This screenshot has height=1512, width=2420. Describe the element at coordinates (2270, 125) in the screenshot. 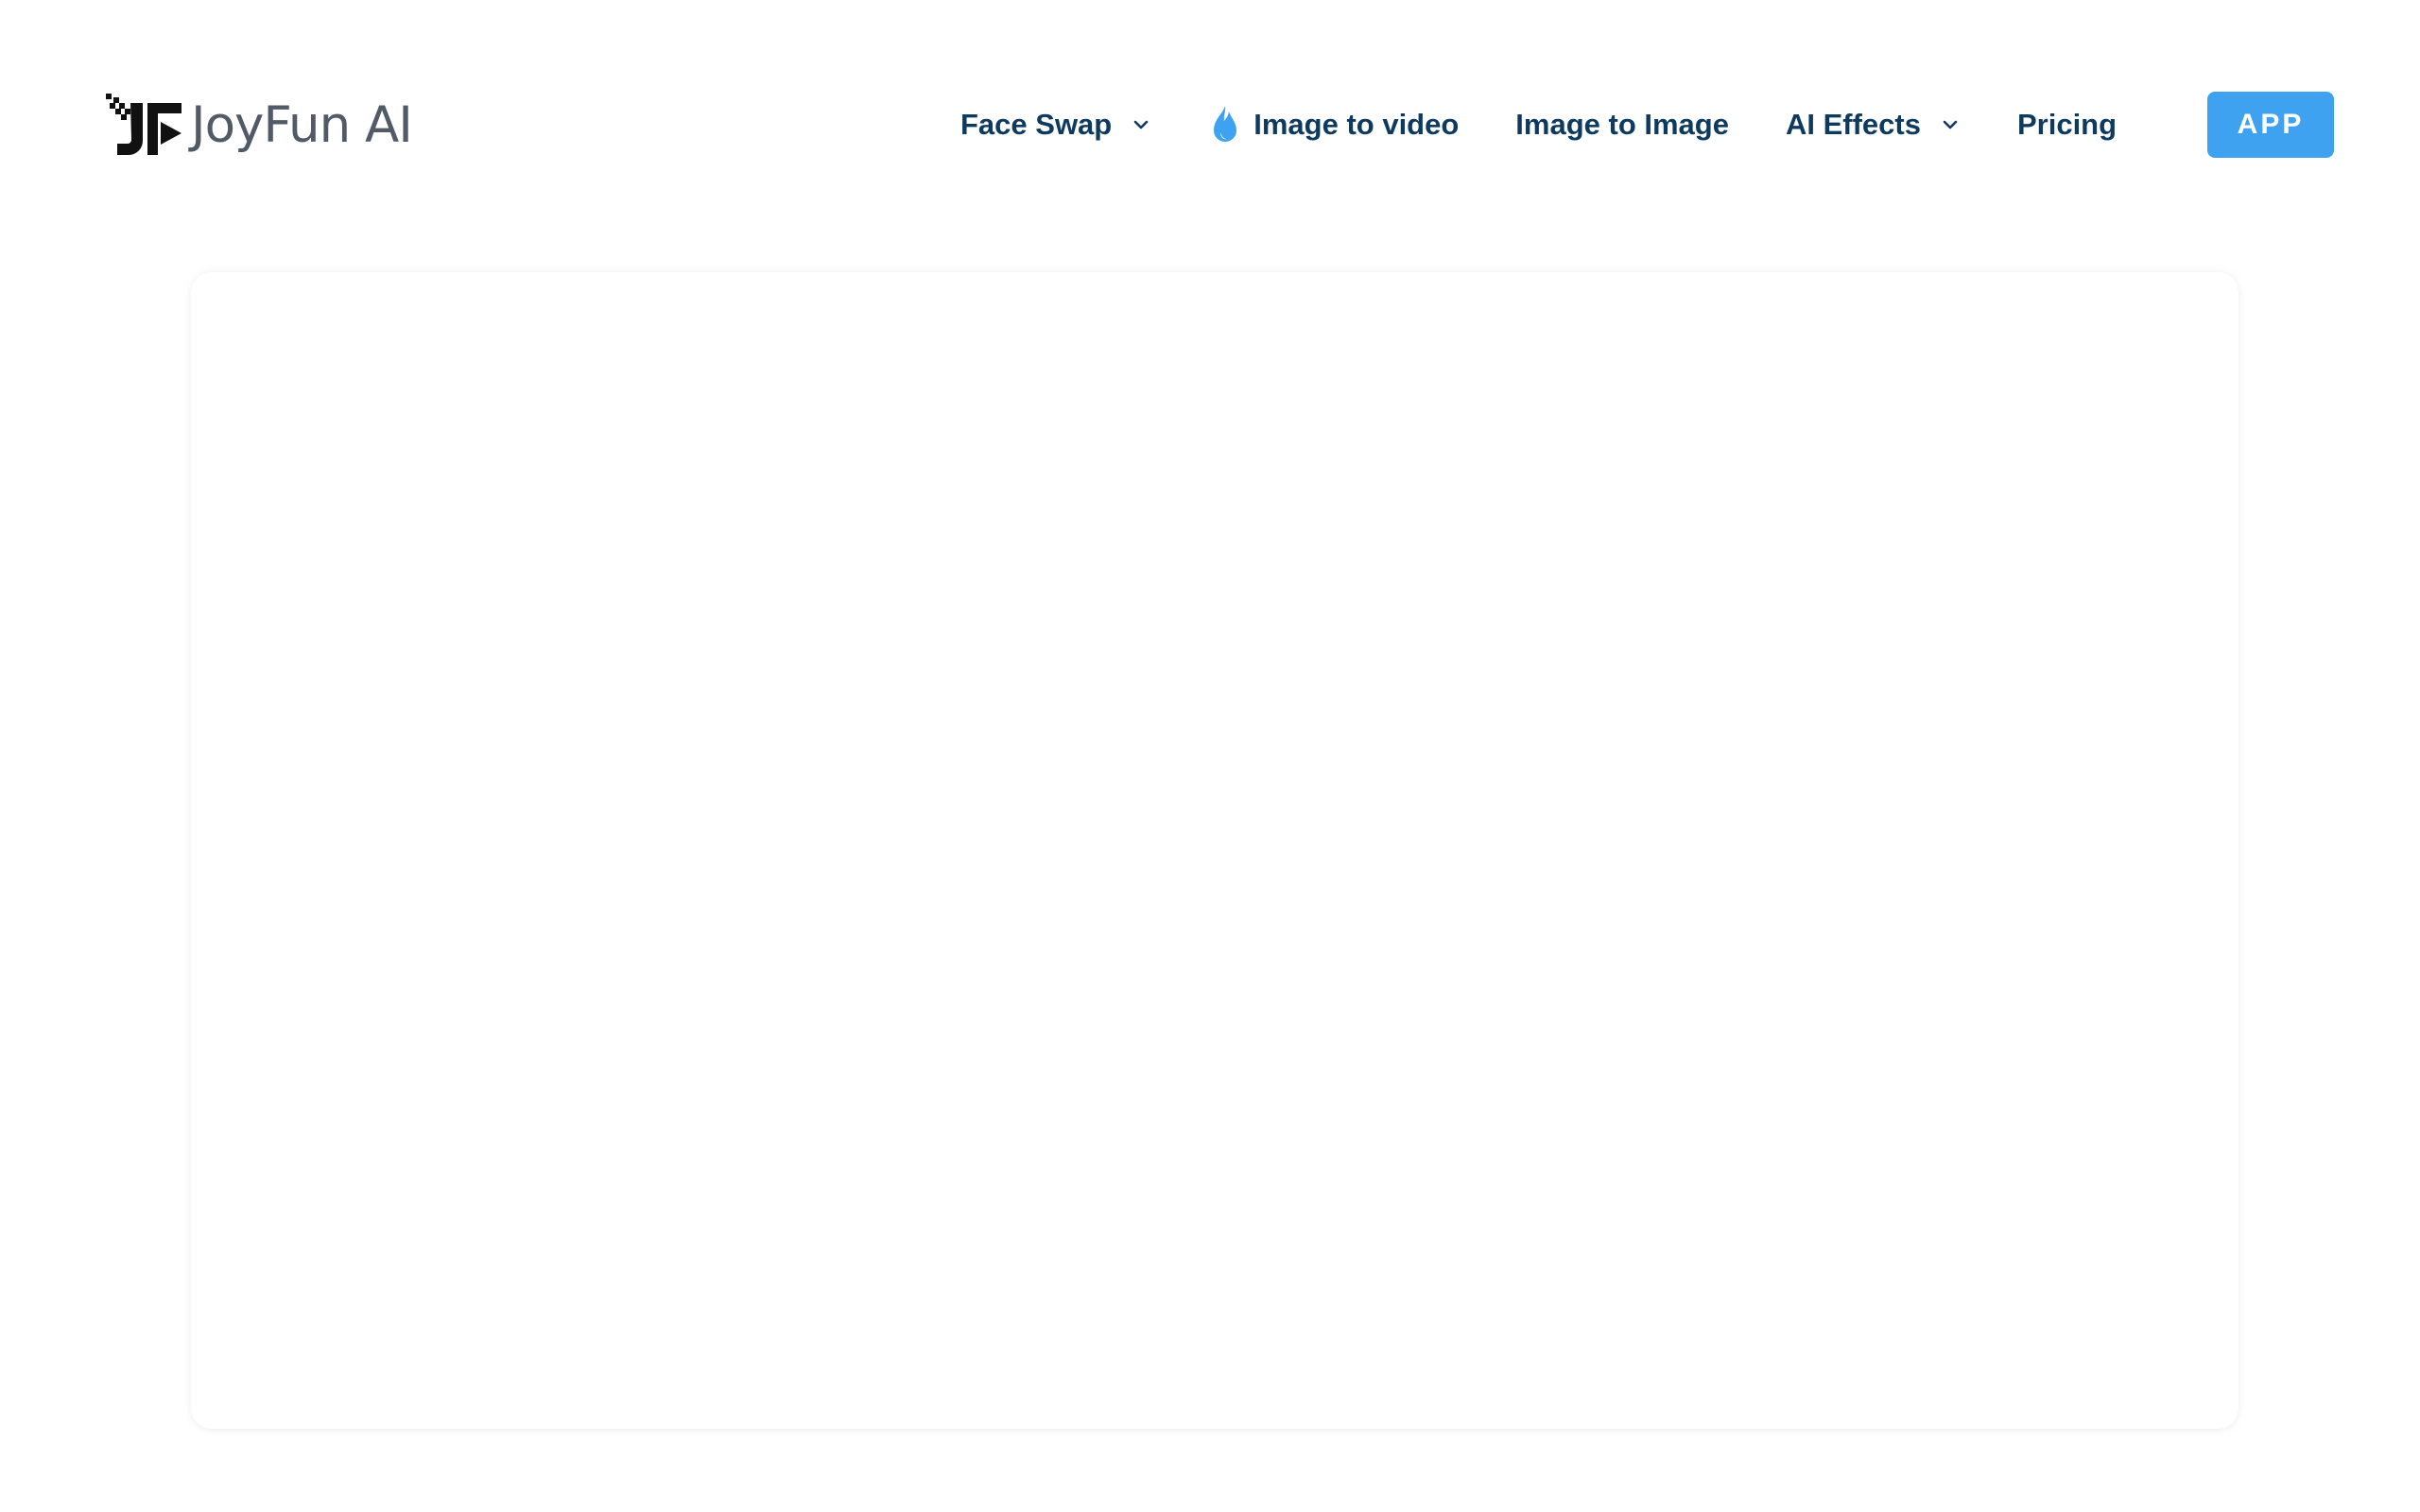

I see `app-button: APP` at that location.